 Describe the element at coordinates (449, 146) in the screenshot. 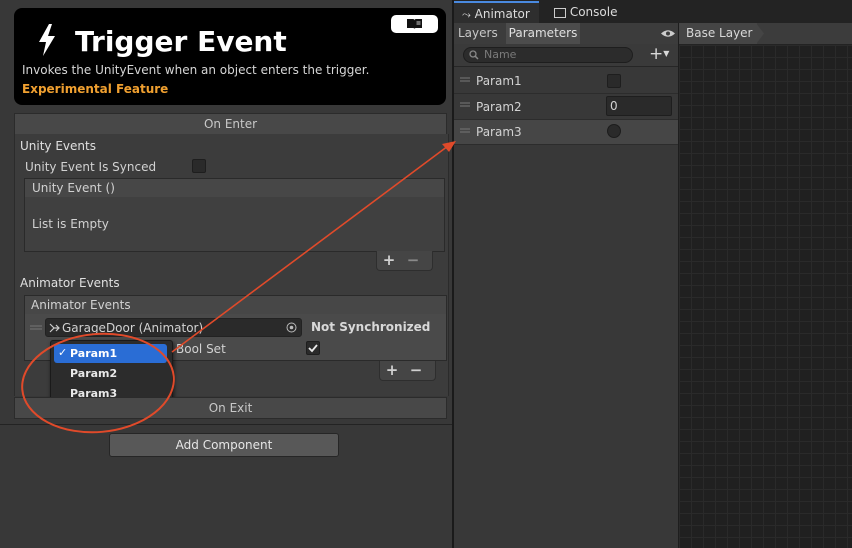

I see `annotation-arrowhead` at that location.